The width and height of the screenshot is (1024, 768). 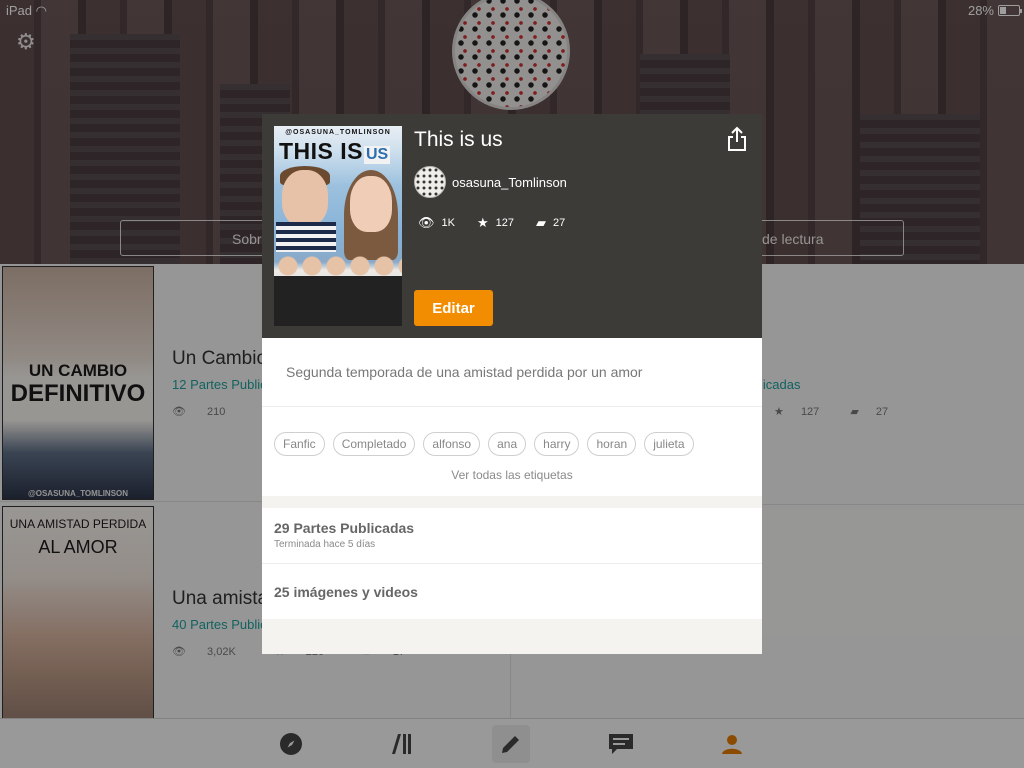 I want to click on modal-footer, so click(x=512, y=636).